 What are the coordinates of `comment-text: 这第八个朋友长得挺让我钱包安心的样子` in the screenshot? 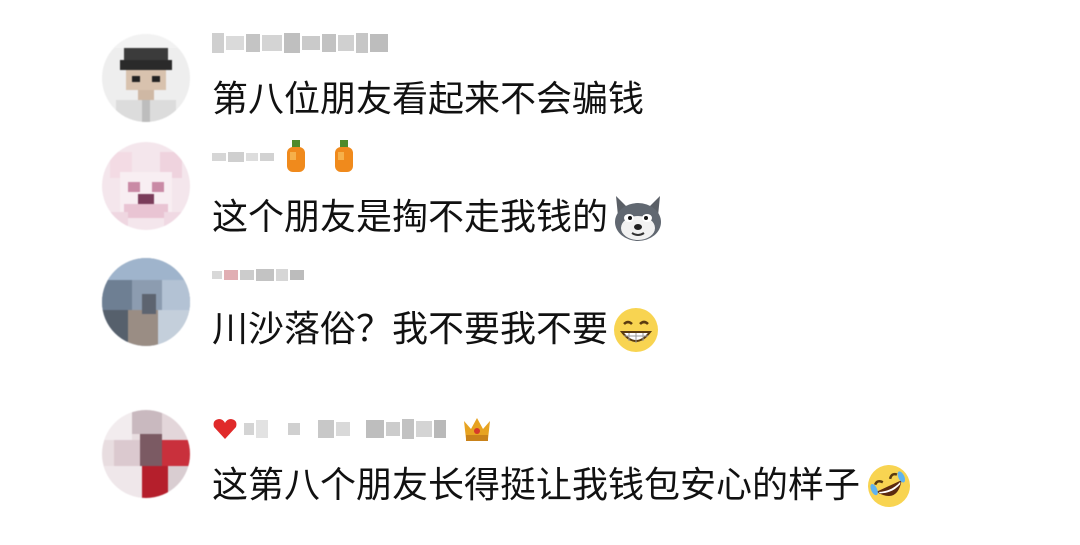 It's located at (563, 486).